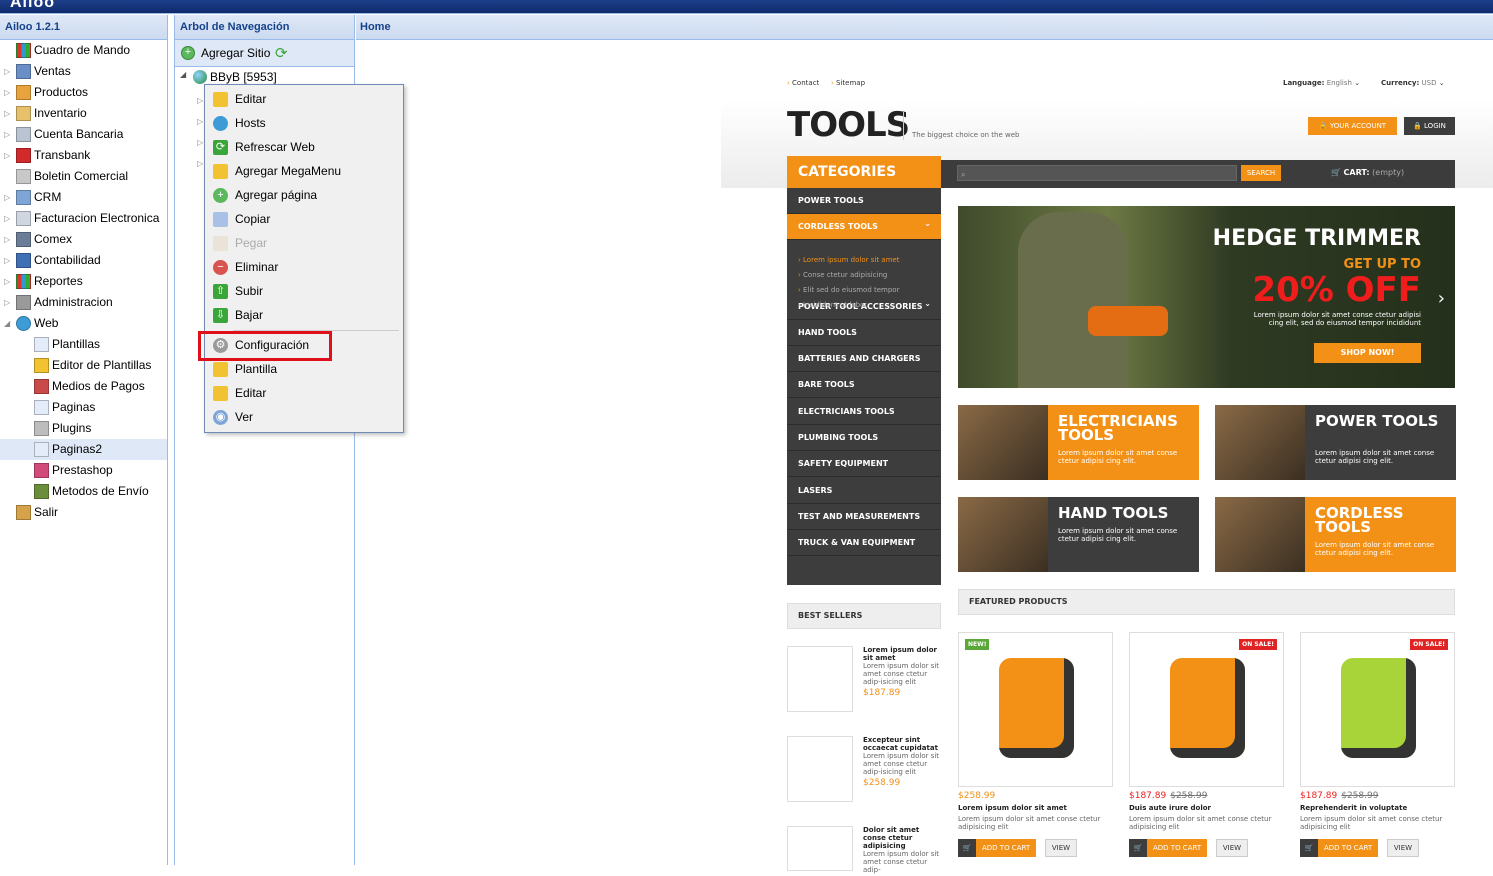 The height and width of the screenshot is (876, 1493). What do you see at coordinates (1321, 83) in the screenshot?
I see `language-selector: Language: English ⌄` at bounding box center [1321, 83].